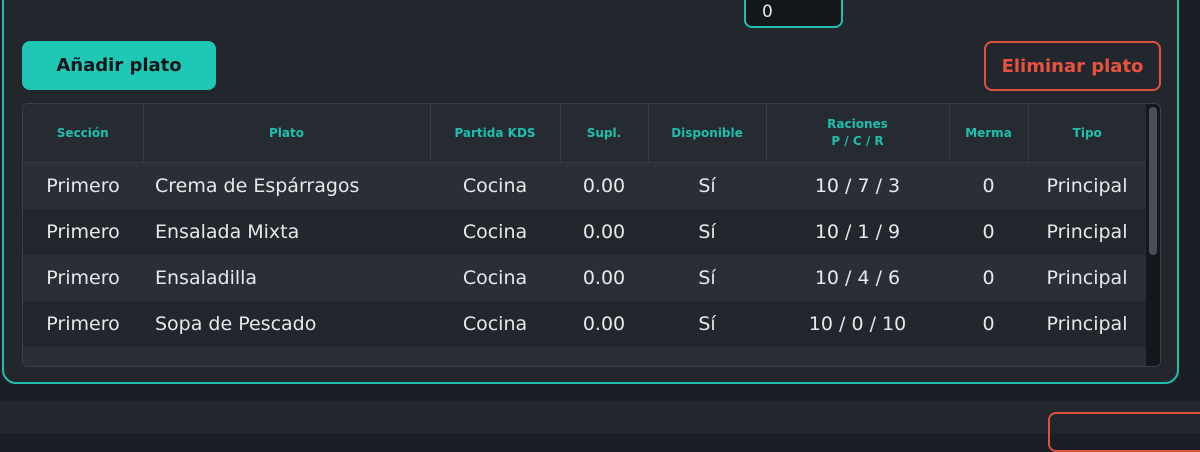  Describe the element at coordinates (1124, 432) in the screenshot. I see `bottom-danger-button` at that location.